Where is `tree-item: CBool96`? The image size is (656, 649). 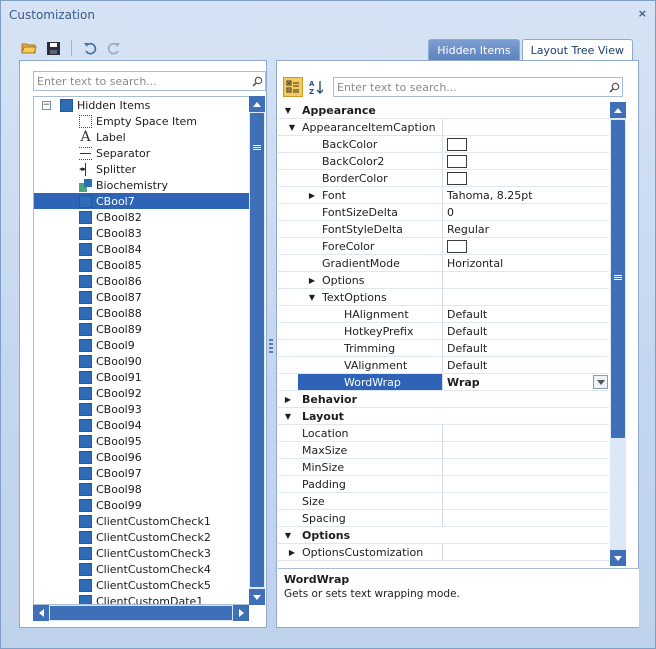
tree-item: CBool96 is located at coordinates (141, 457).